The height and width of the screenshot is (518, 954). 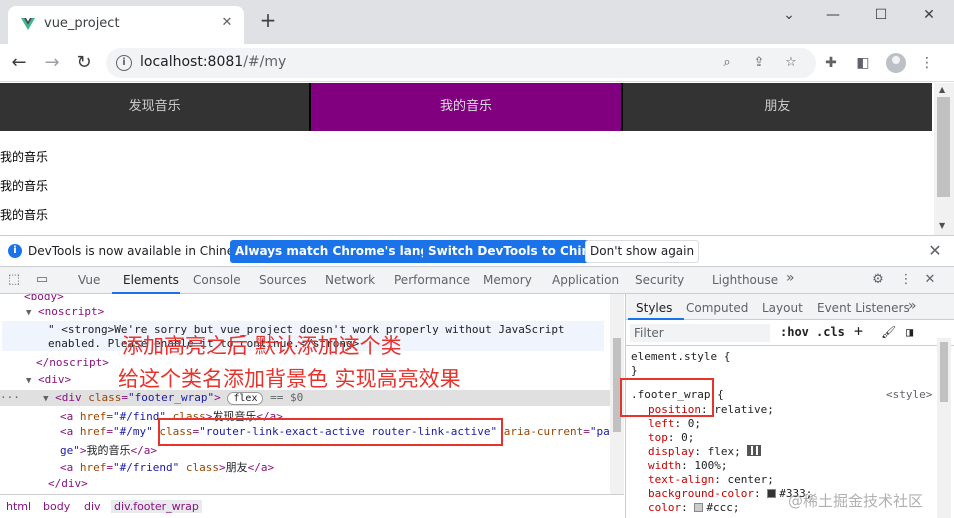 I want to click on dom-node-div-close: </div>, so click(x=68, y=484).